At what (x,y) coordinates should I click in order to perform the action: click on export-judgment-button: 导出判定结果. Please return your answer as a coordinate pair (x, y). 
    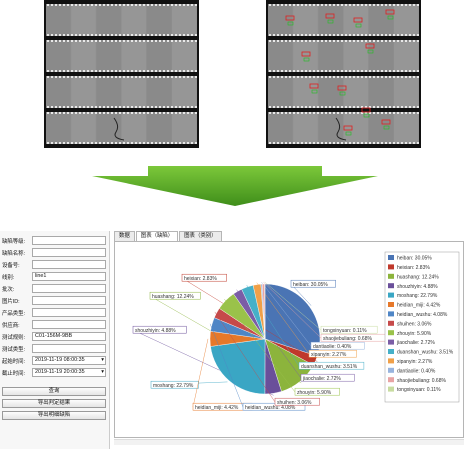
    Looking at the image, I should click on (54, 403).